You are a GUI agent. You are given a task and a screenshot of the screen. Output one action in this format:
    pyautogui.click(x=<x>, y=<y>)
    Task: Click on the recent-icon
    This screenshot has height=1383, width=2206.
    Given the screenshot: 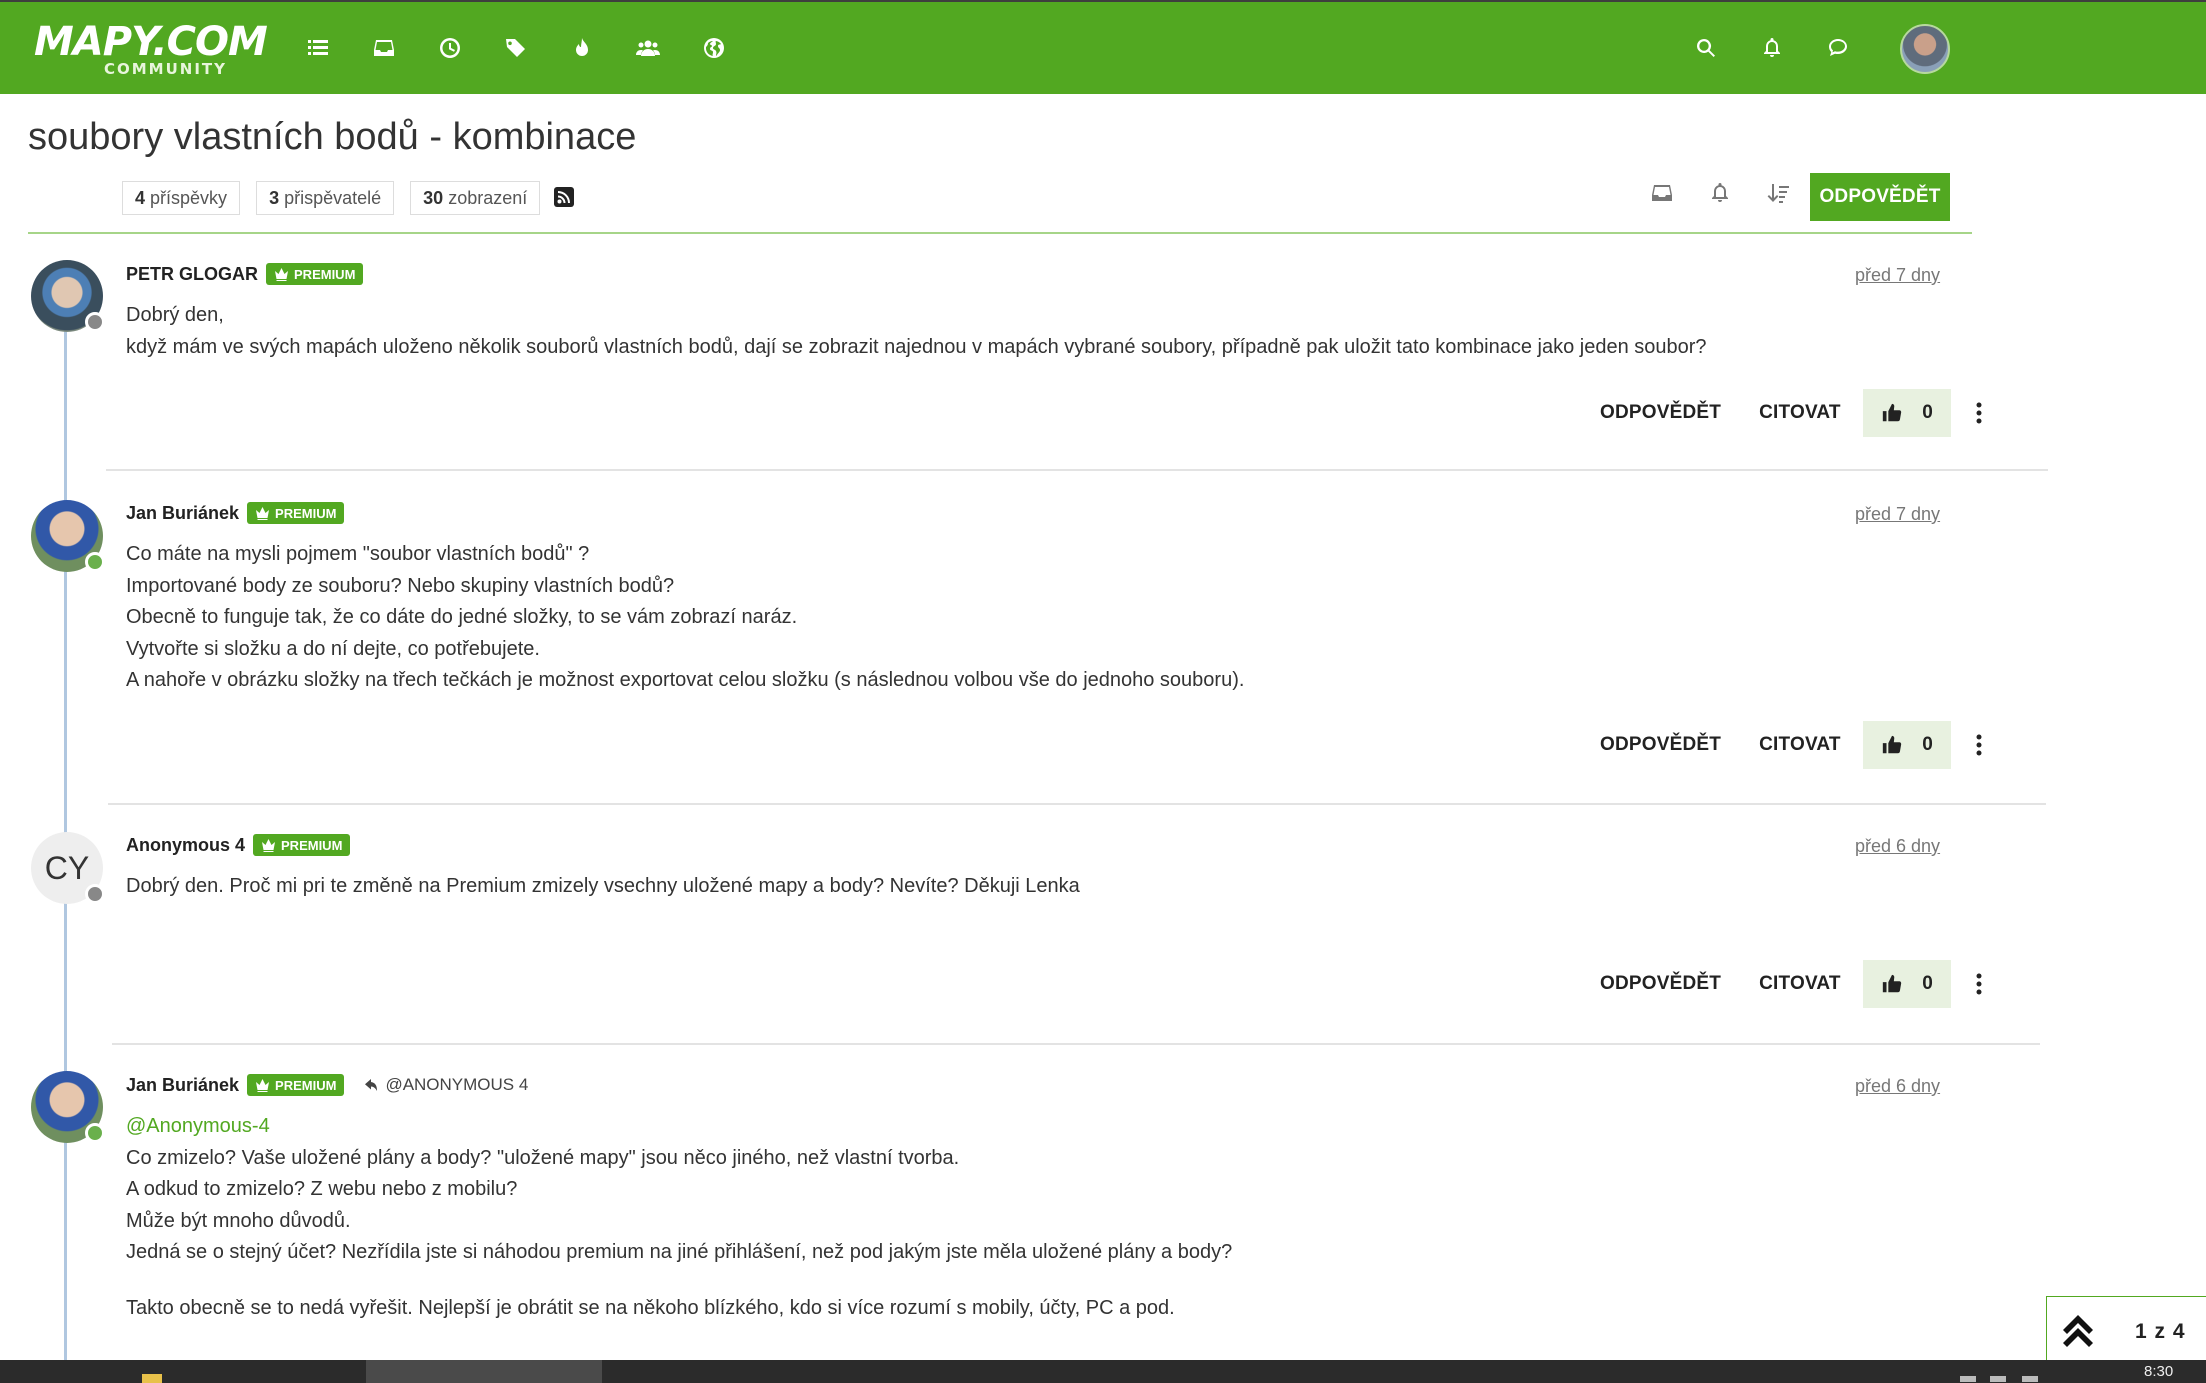 What is the action you would take?
    pyautogui.click(x=450, y=48)
    